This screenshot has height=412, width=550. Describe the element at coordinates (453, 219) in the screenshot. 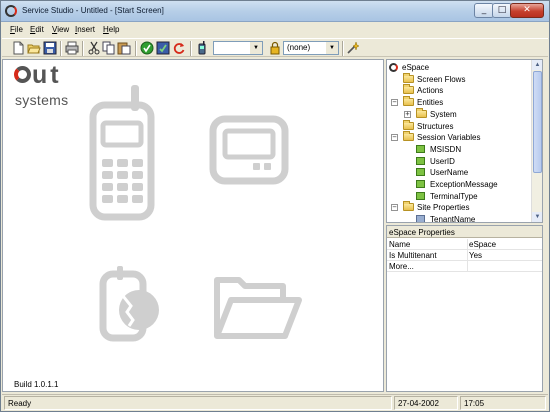

I see `tree-item-label: TenantName` at that location.